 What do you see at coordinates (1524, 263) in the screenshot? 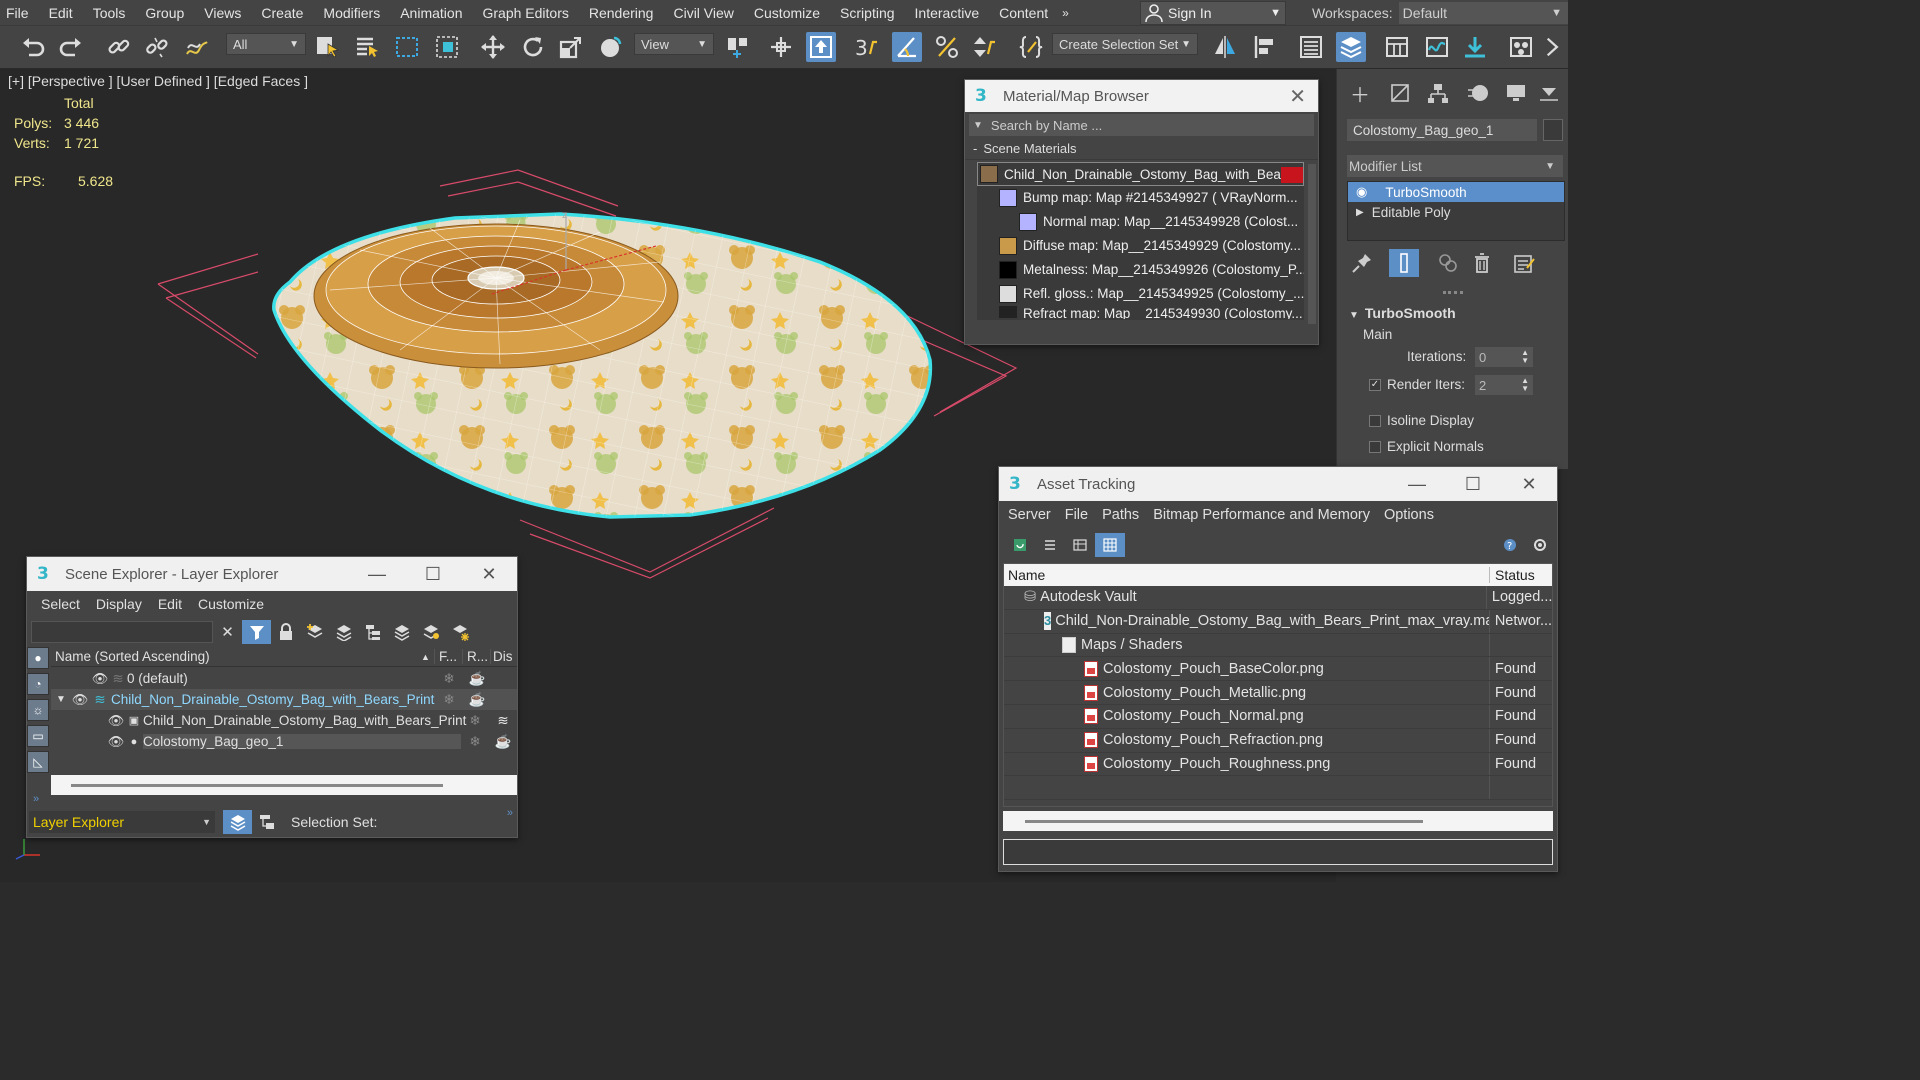
I see `configure-modifier-sets-icon` at bounding box center [1524, 263].